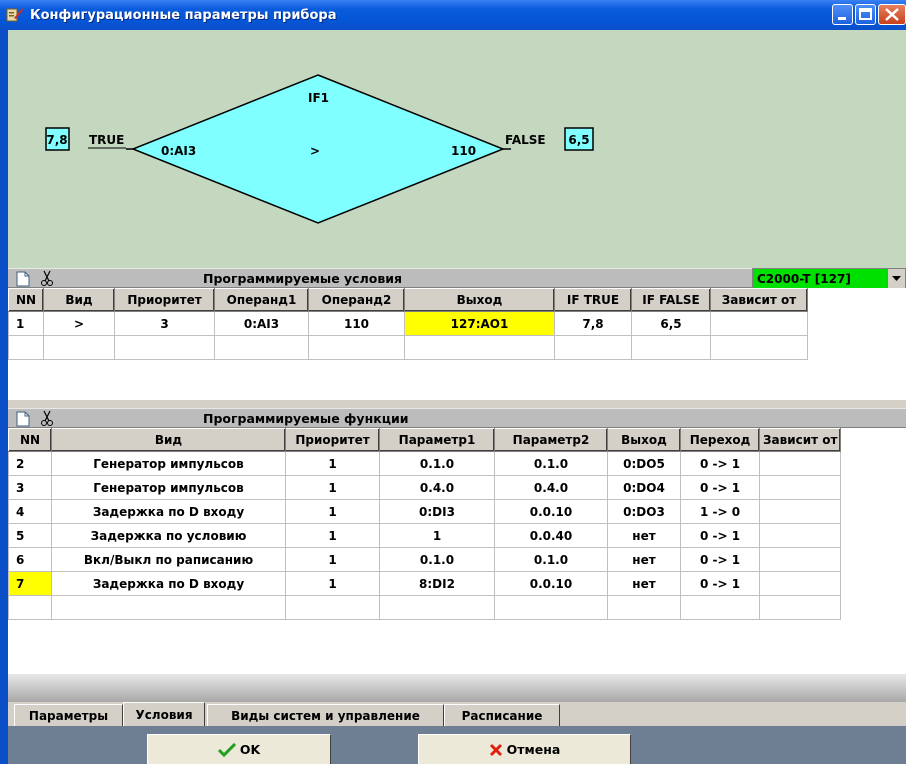 The width and height of the screenshot is (906, 764). I want to click on cell-param2: 0.0.40, so click(551, 535).